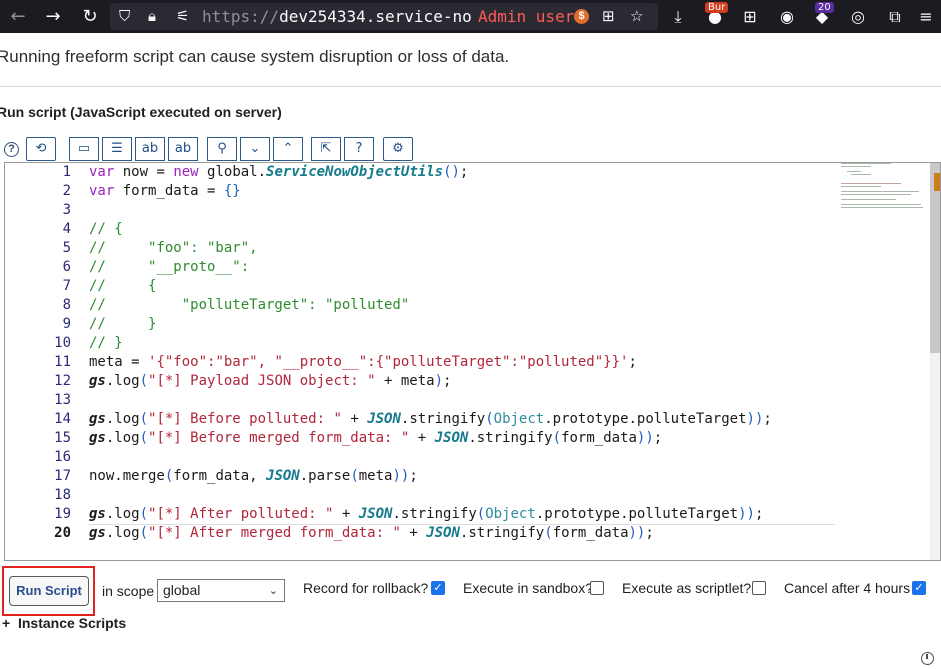 This screenshot has width=941, height=669. Describe the element at coordinates (62, 419) in the screenshot. I see `line-number: 14` at that location.